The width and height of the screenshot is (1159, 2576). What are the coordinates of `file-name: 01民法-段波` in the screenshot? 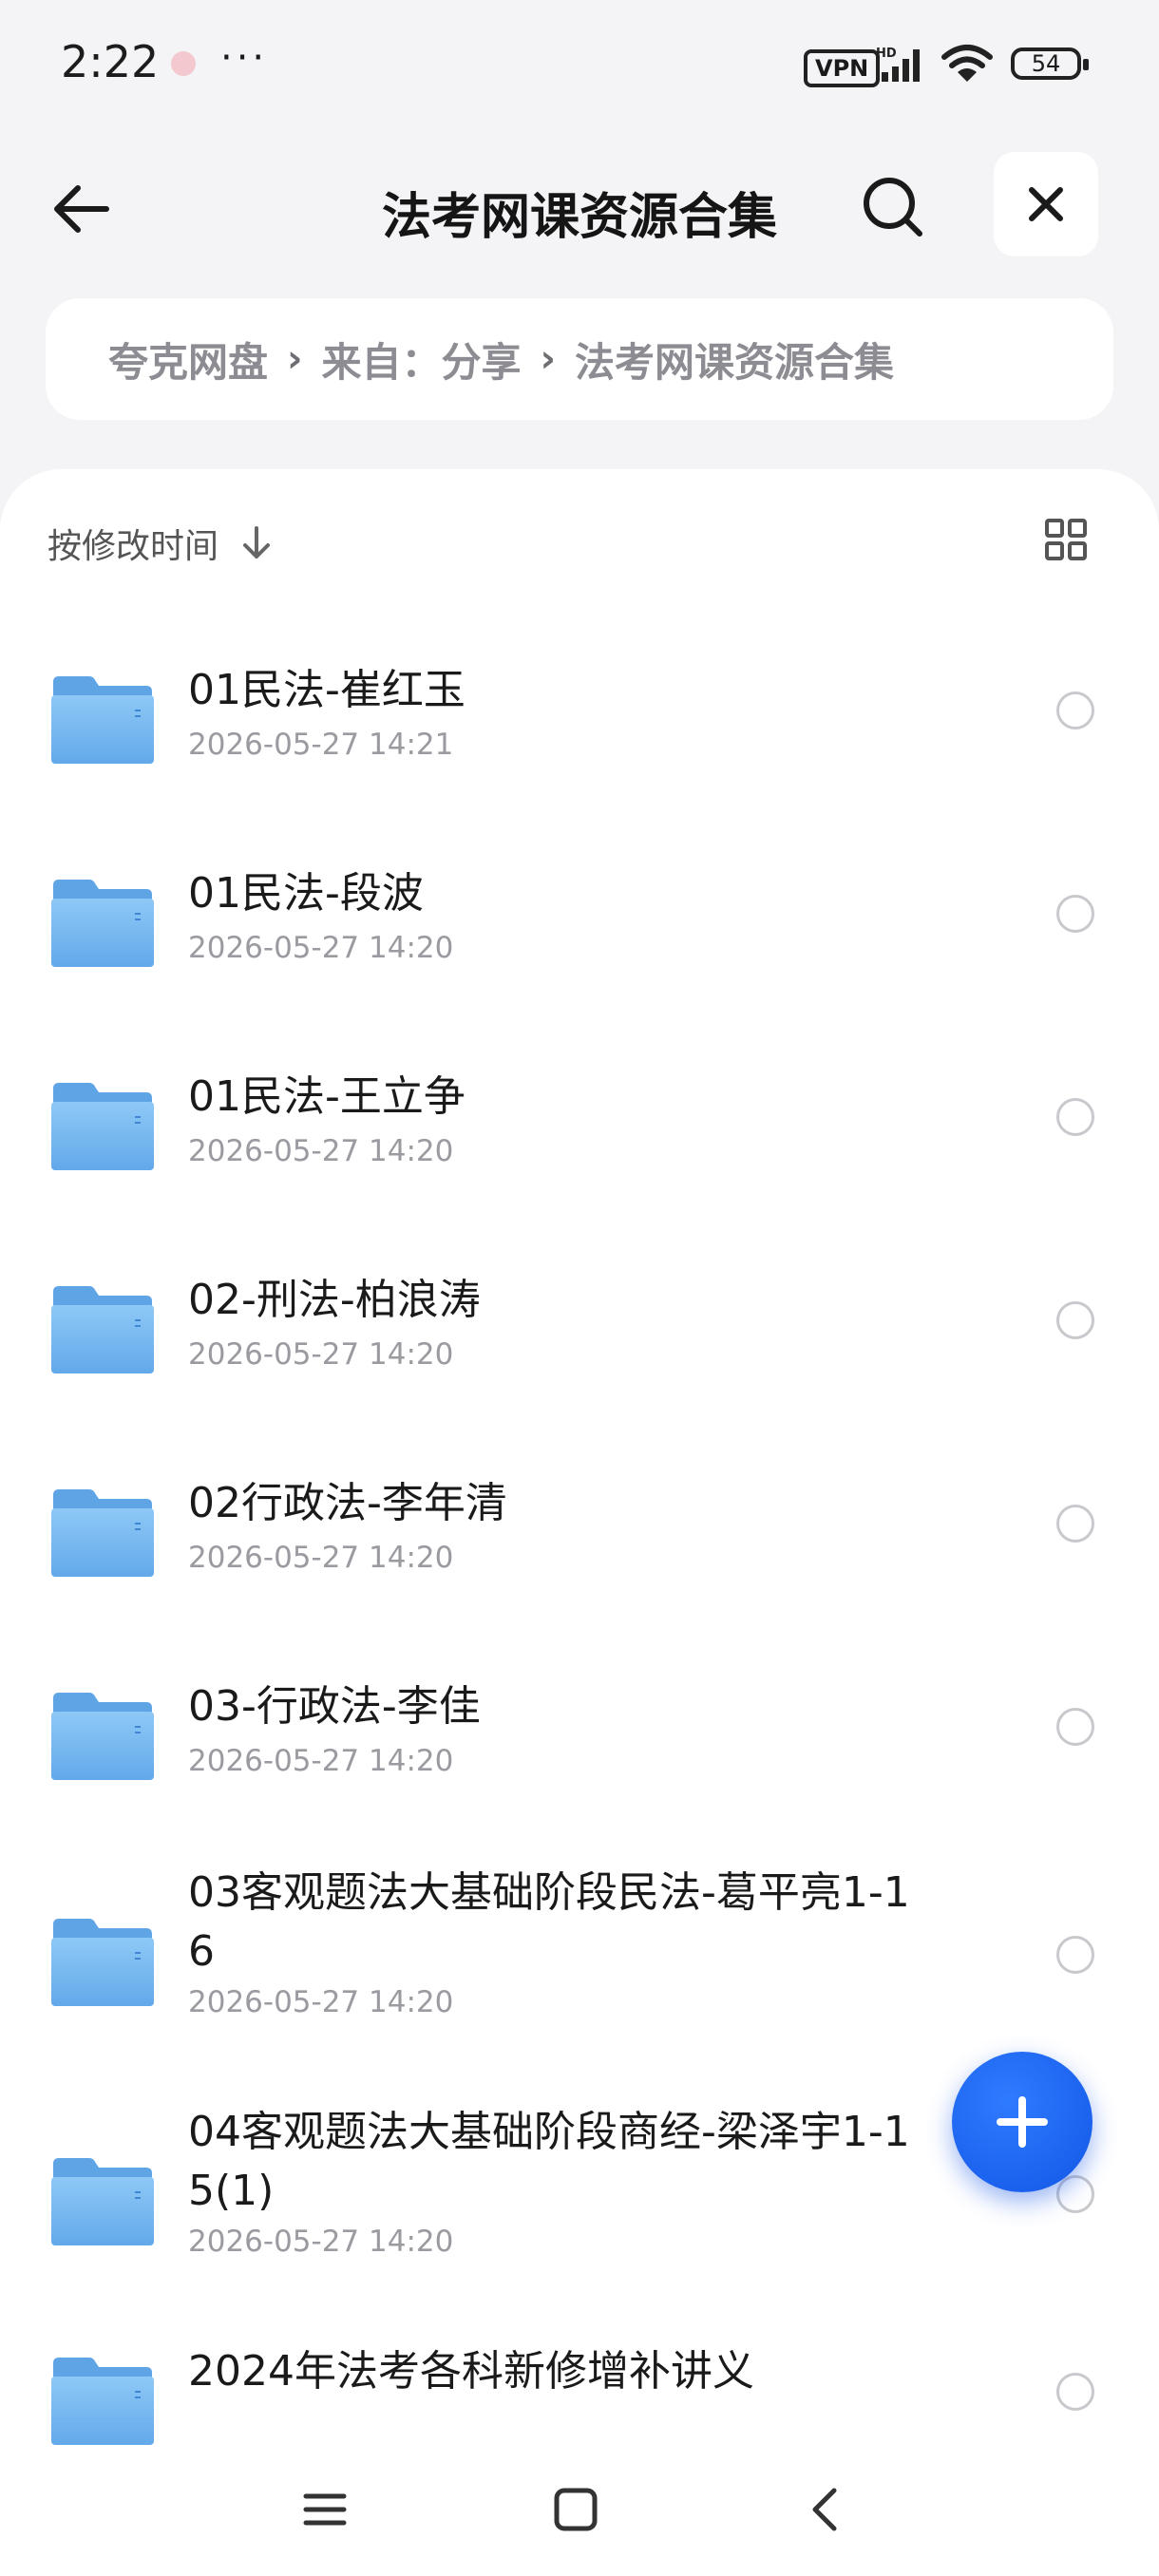 It's located at (306, 893).